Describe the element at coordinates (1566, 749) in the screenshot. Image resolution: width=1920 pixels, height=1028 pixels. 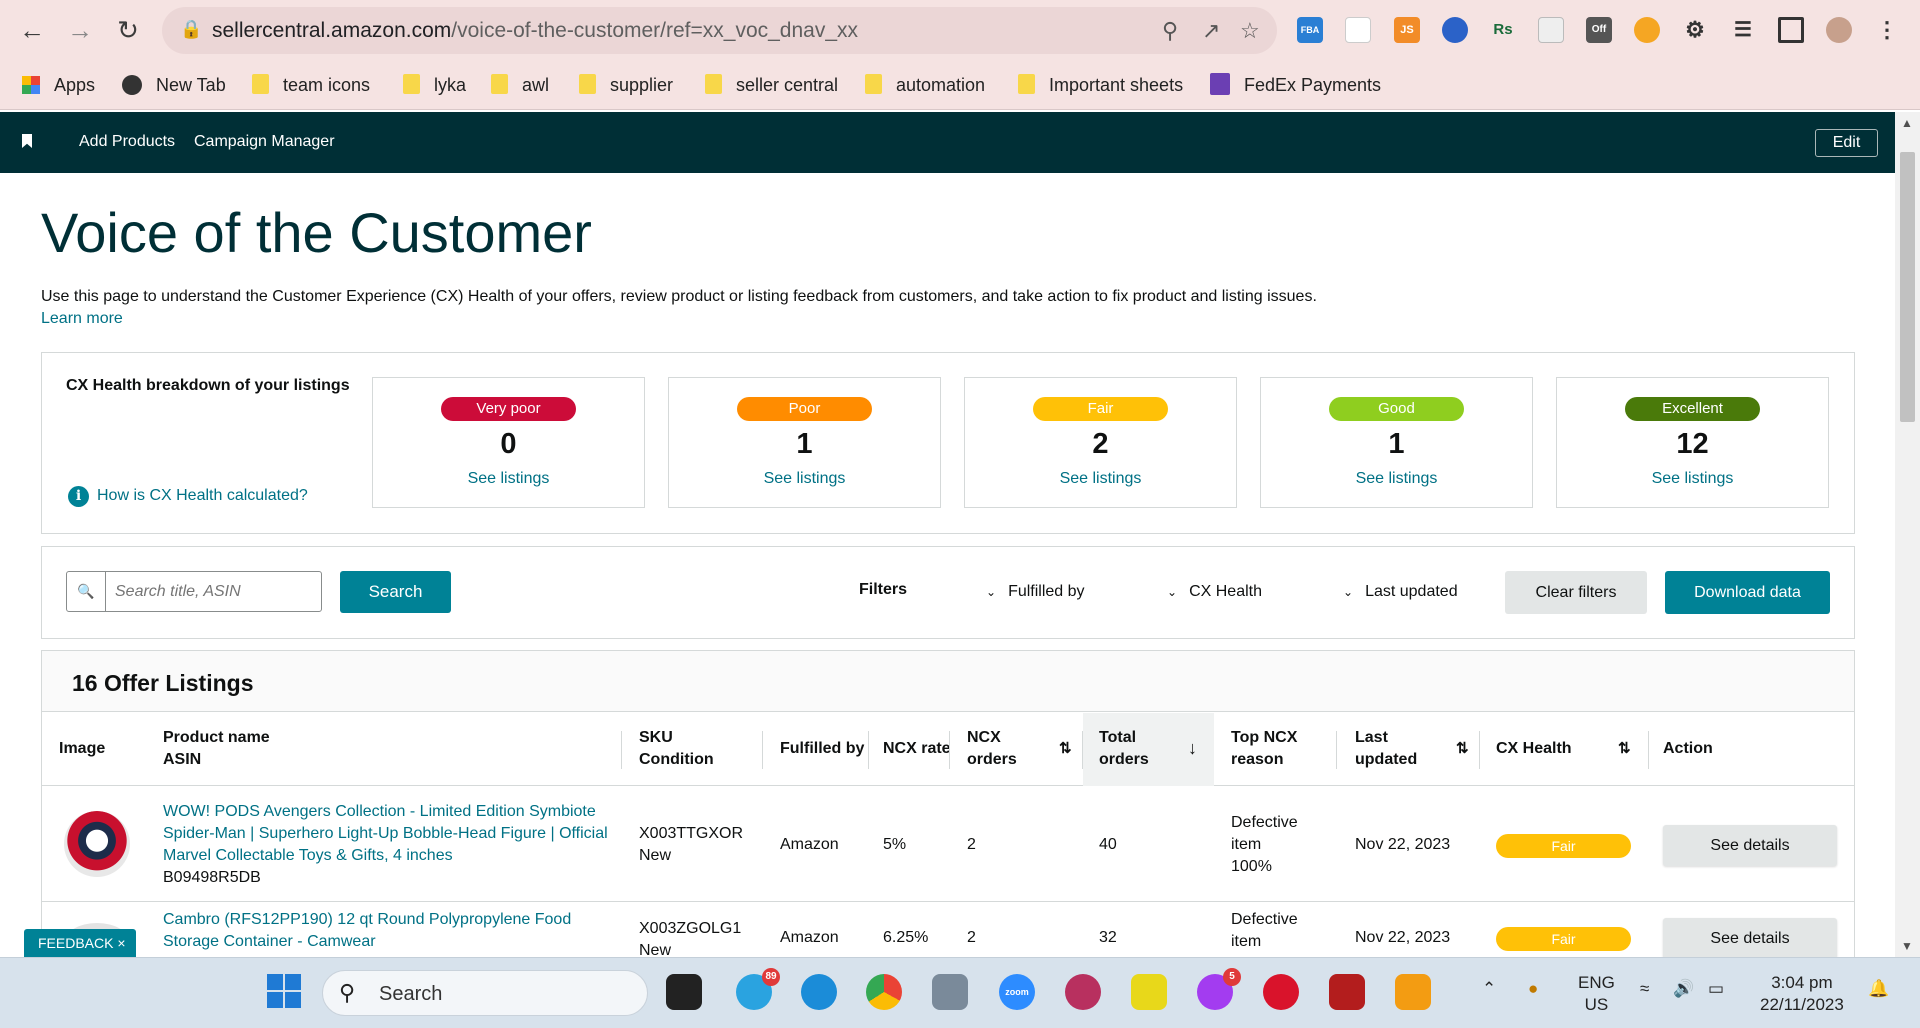
I see `col-cx-health: CX Health ⇅` at that location.